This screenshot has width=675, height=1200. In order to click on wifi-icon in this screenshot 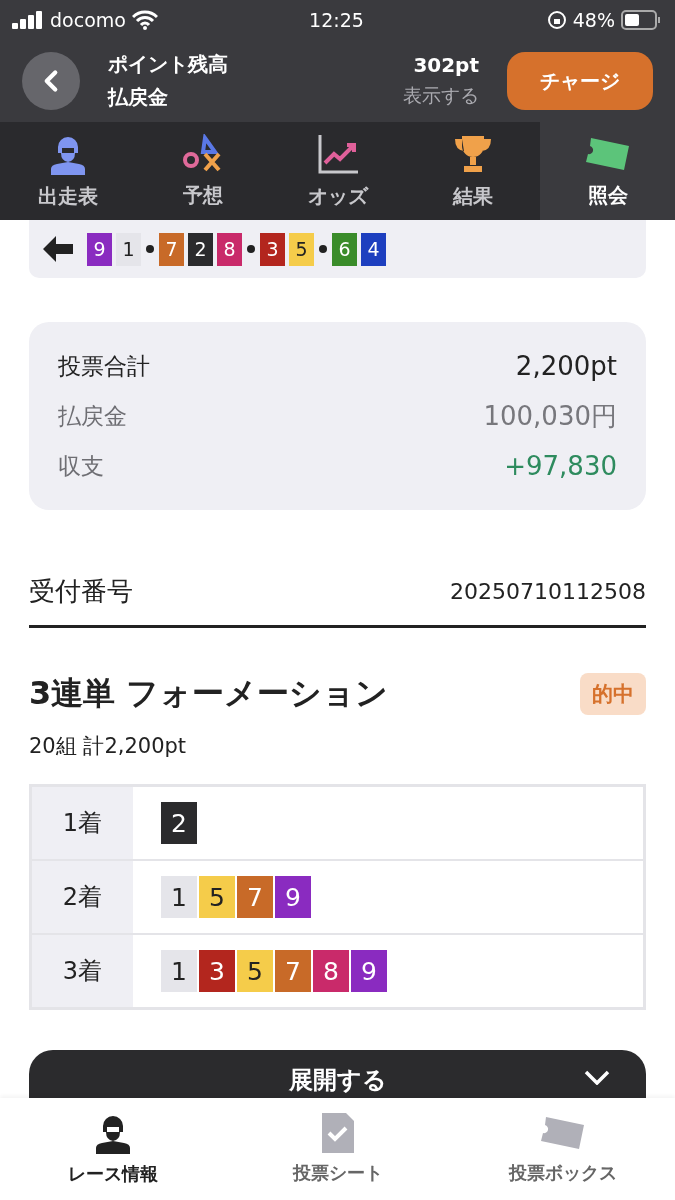, I will do `click(144, 20)`.